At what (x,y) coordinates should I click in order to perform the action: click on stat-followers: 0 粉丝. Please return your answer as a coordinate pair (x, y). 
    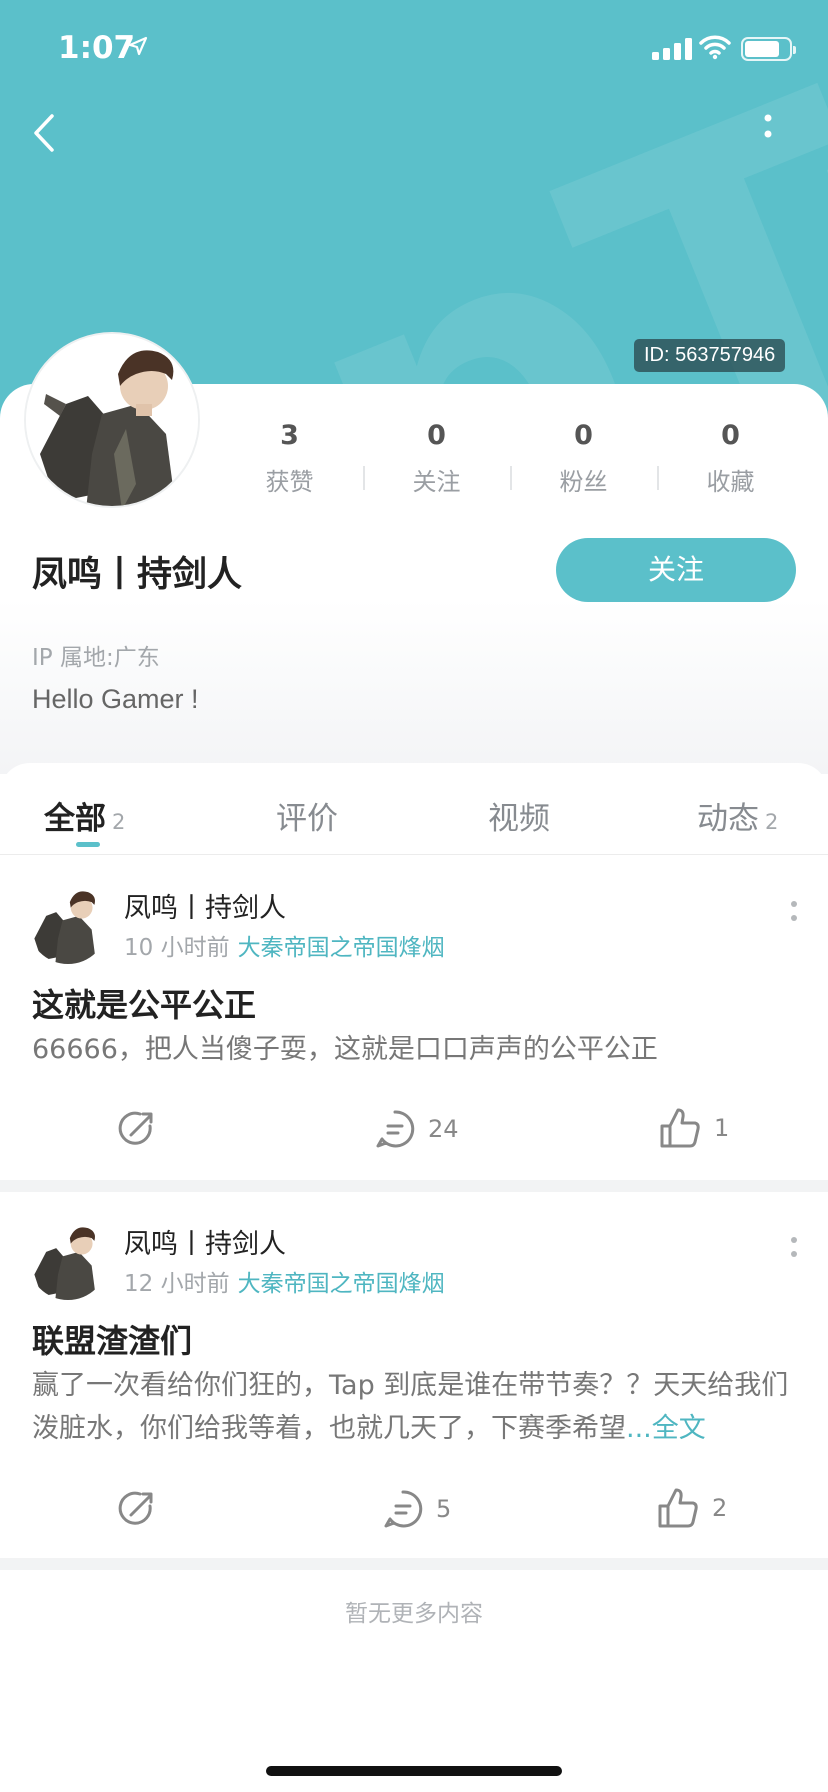
    Looking at the image, I should click on (583, 458).